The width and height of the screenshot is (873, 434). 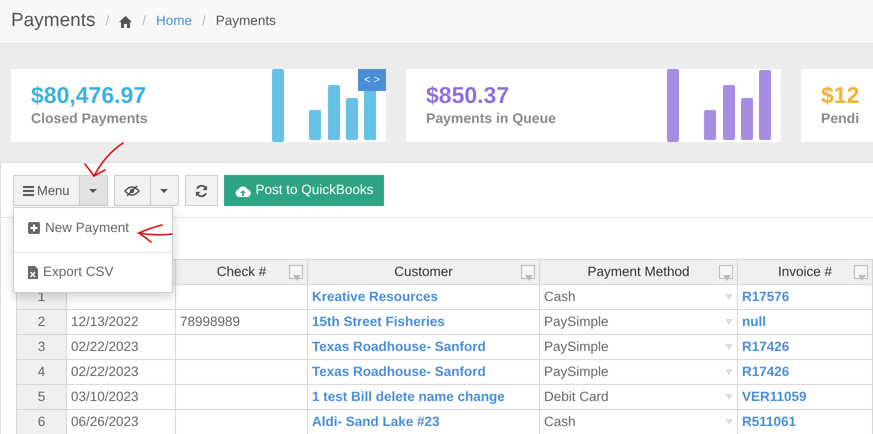 What do you see at coordinates (41, 347) in the screenshot?
I see `row-number: 3` at bounding box center [41, 347].